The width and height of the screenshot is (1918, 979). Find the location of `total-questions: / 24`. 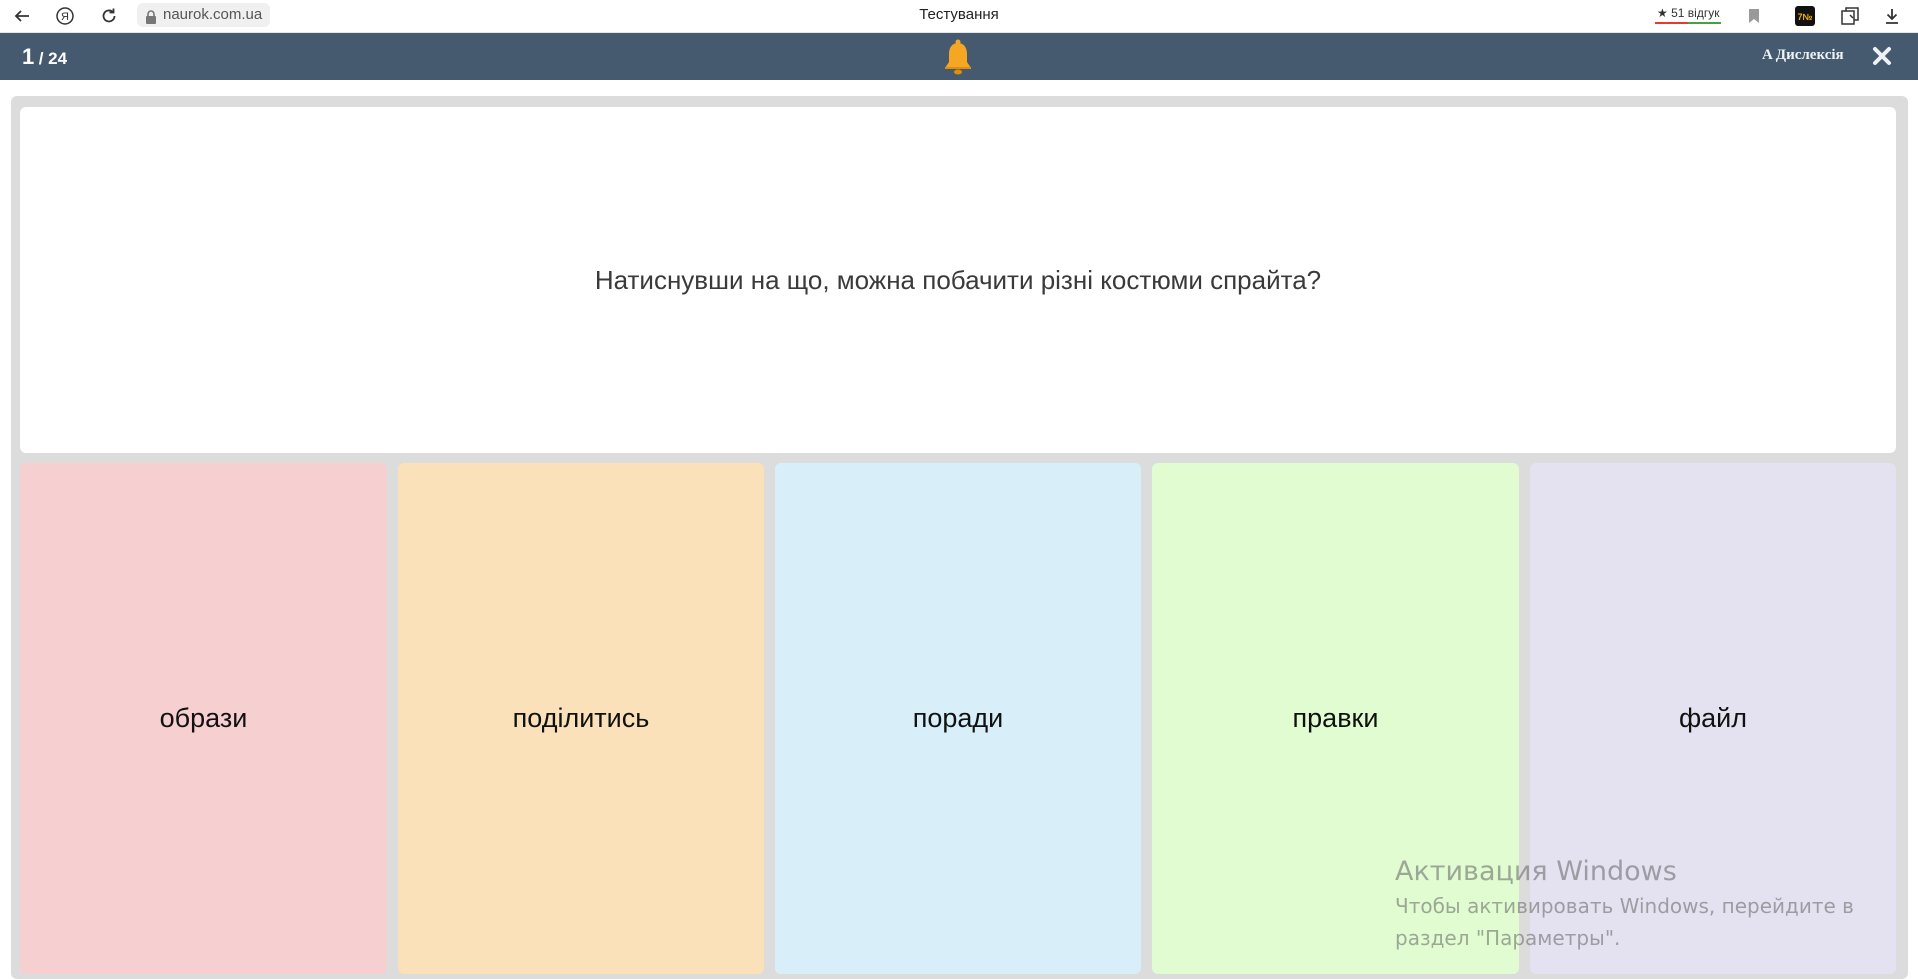

total-questions: / 24 is located at coordinates (53, 58).